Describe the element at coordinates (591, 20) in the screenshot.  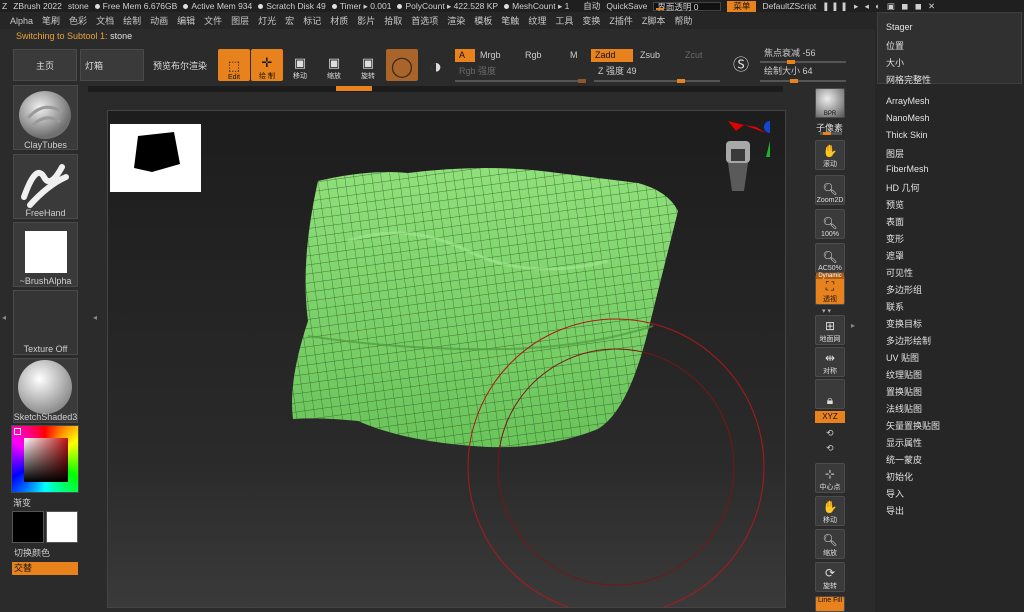
I see `menu-item: 变换` at that location.